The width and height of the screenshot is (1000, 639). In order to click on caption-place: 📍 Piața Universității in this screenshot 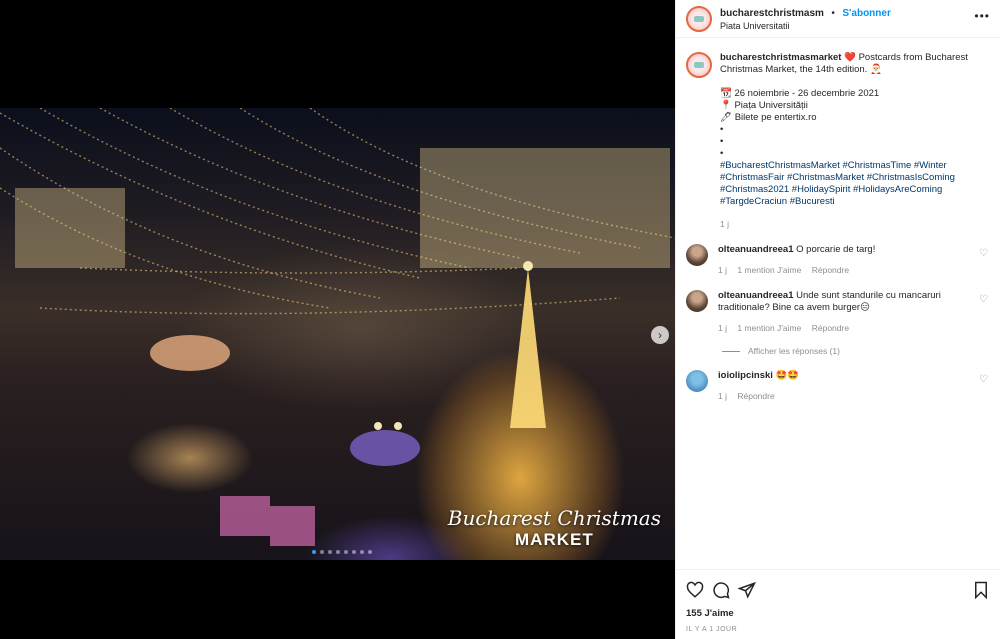, I will do `click(764, 105)`.